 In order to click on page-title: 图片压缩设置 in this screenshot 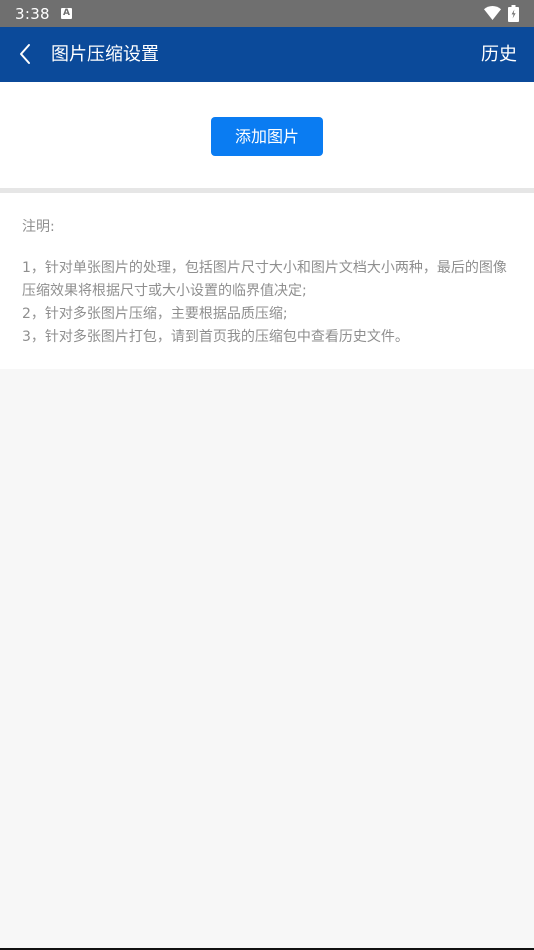, I will do `click(105, 54)`.